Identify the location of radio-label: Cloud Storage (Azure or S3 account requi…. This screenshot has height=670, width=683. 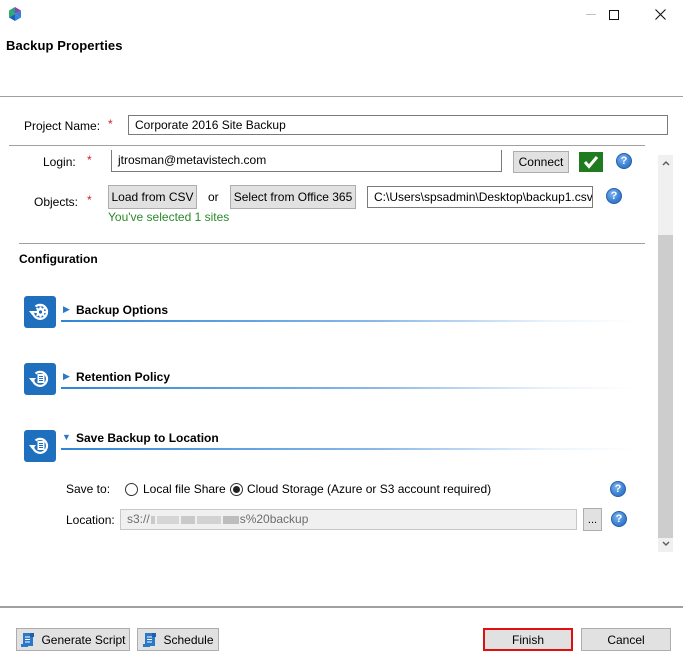
(369, 489).